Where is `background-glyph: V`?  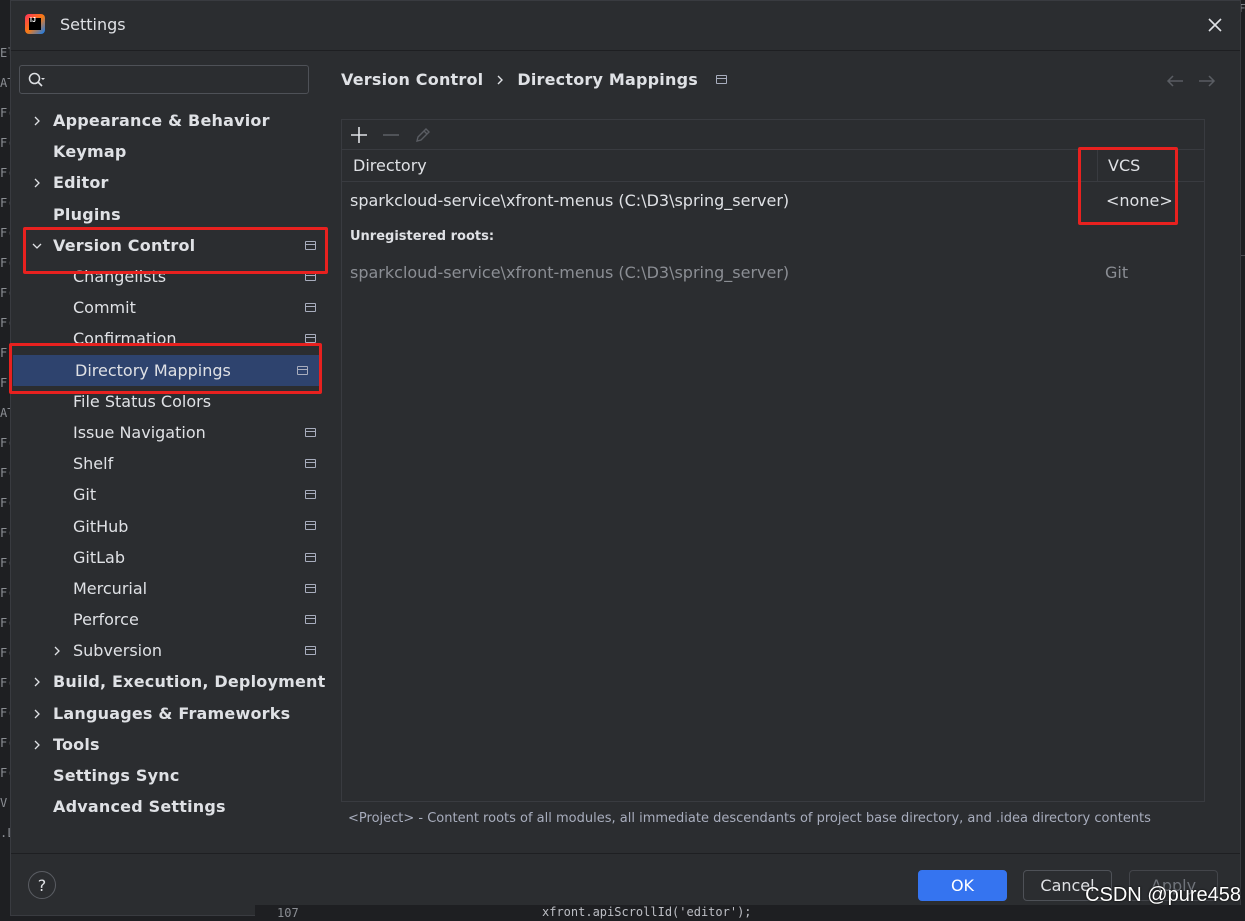 background-glyph: V is located at coordinates (4, 803).